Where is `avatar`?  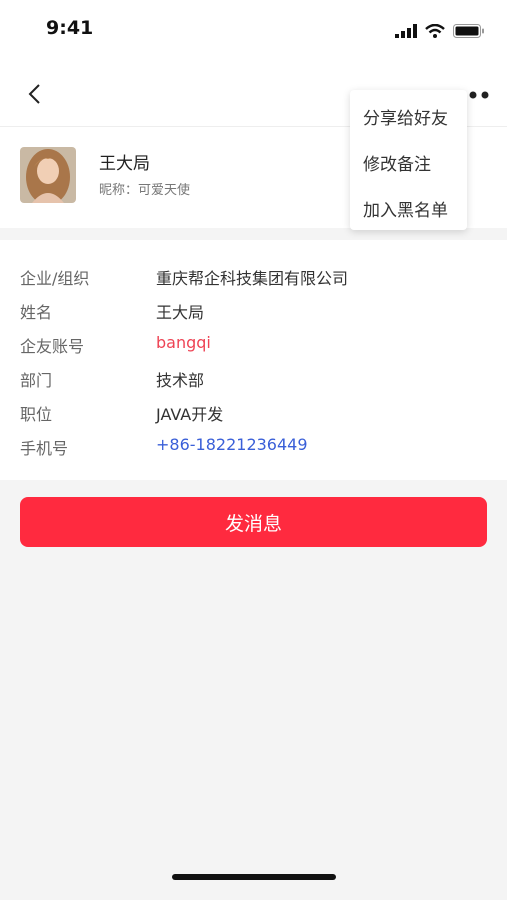
avatar is located at coordinates (48, 175).